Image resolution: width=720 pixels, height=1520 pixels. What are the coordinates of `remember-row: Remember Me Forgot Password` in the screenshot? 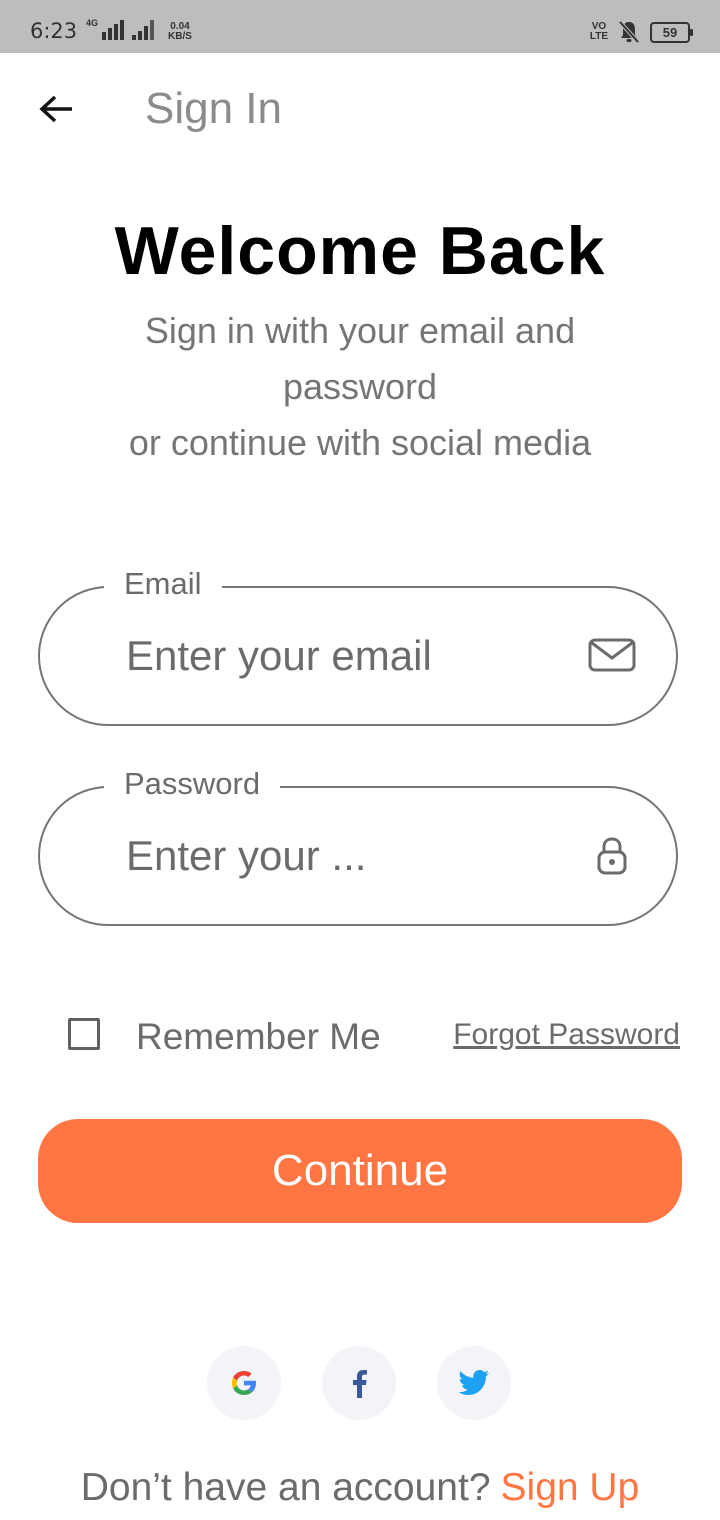 It's located at (376, 1037).